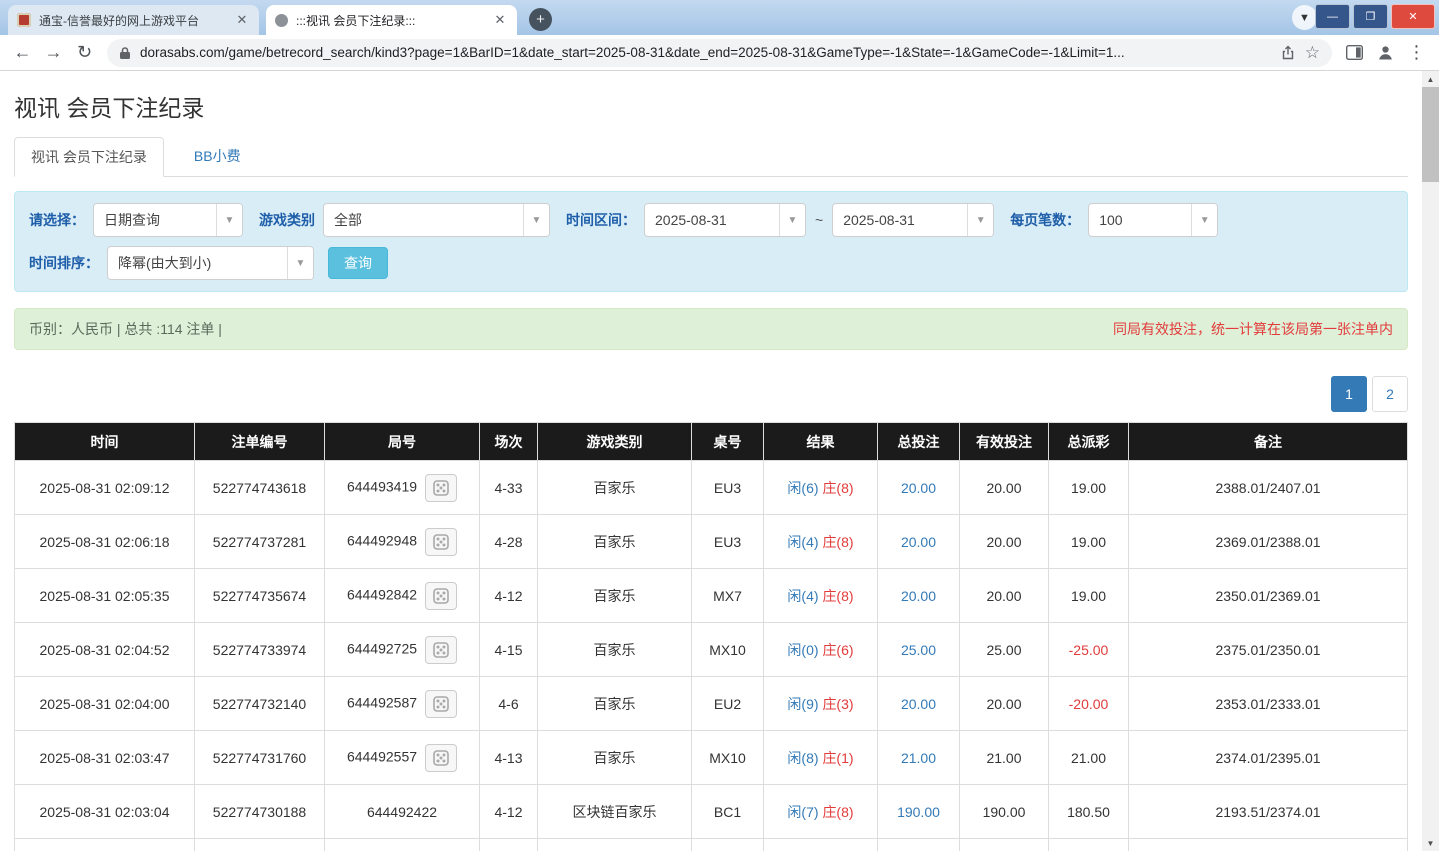  What do you see at coordinates (1268, 811) in the screenshot?
I see `cell-note: 2193.51/2374.01` at bounding box center [1268, 811].